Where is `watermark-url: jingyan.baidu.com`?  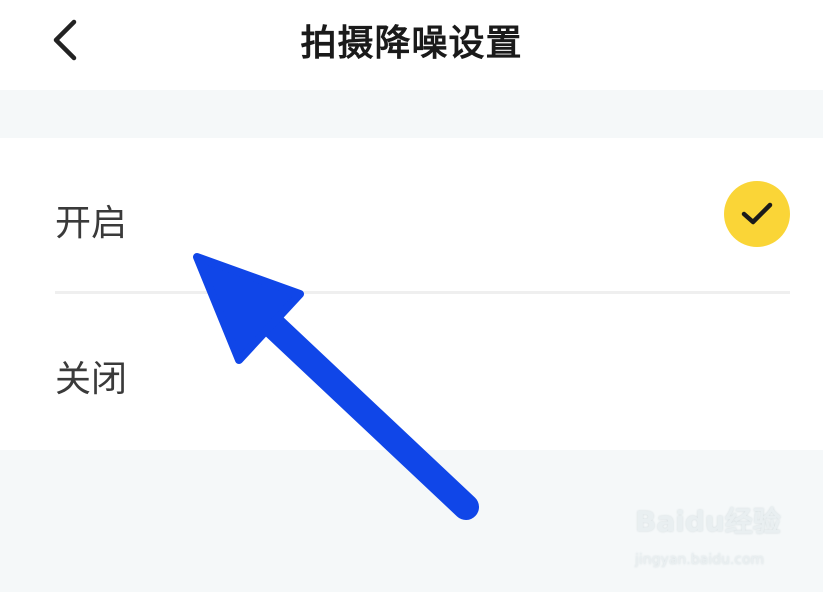 watermark-url: jingyan.baidu.com is located at coordinates (700, 560).